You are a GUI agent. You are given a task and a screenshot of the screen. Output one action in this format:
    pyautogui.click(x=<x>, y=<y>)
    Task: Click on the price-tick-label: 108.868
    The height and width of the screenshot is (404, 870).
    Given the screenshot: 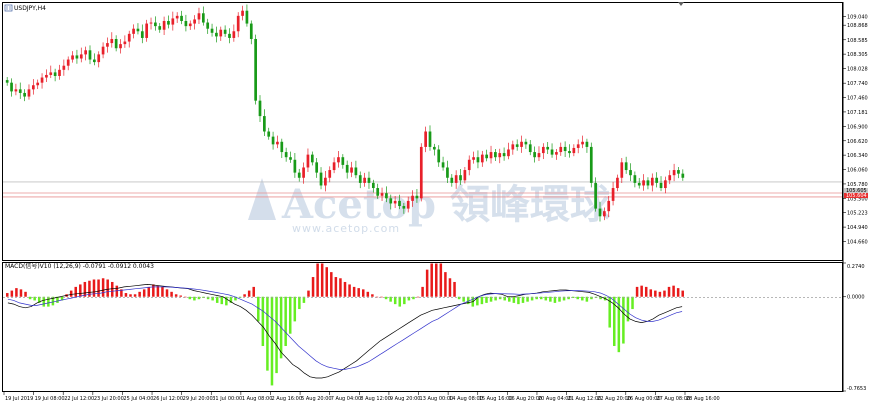 What is the action you would take?
    pyautogui.click(x=857, y=26)
    